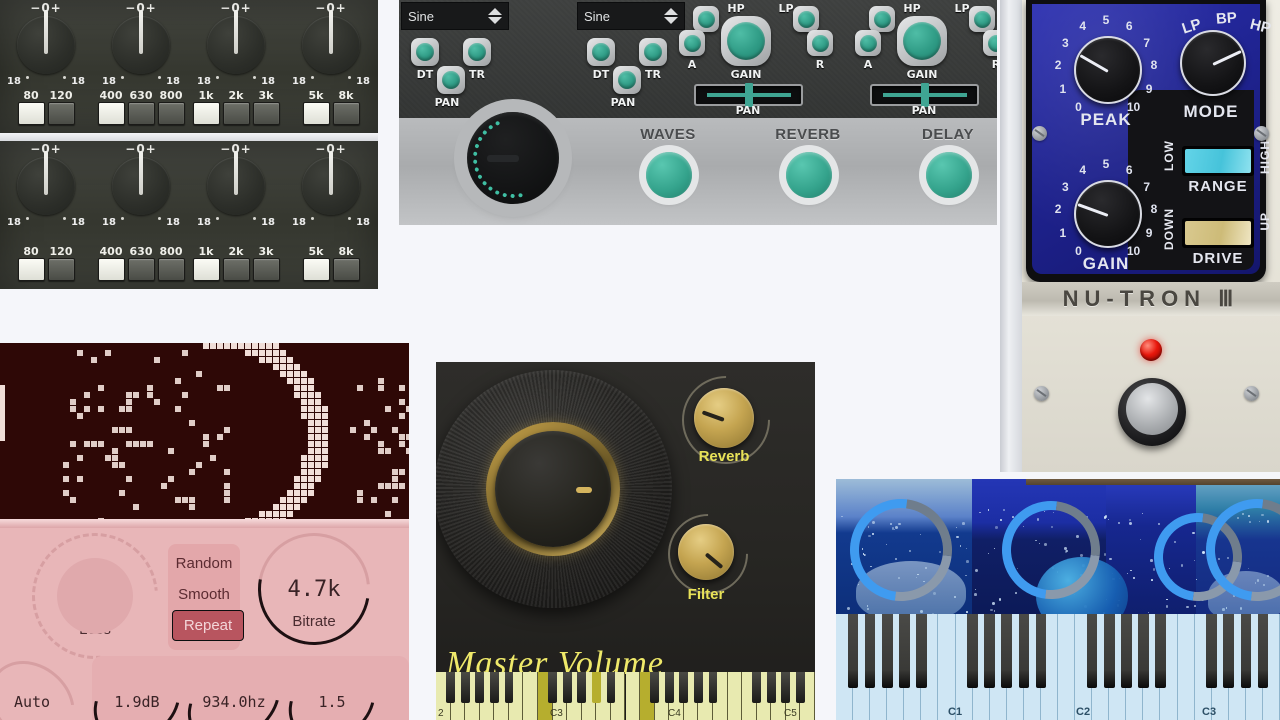 Image resolution: width=1280 pixels, height=720 pixels. Describe the element at coordinates (1213, 63) in the screenshot. I see `mode-knob` at that location.